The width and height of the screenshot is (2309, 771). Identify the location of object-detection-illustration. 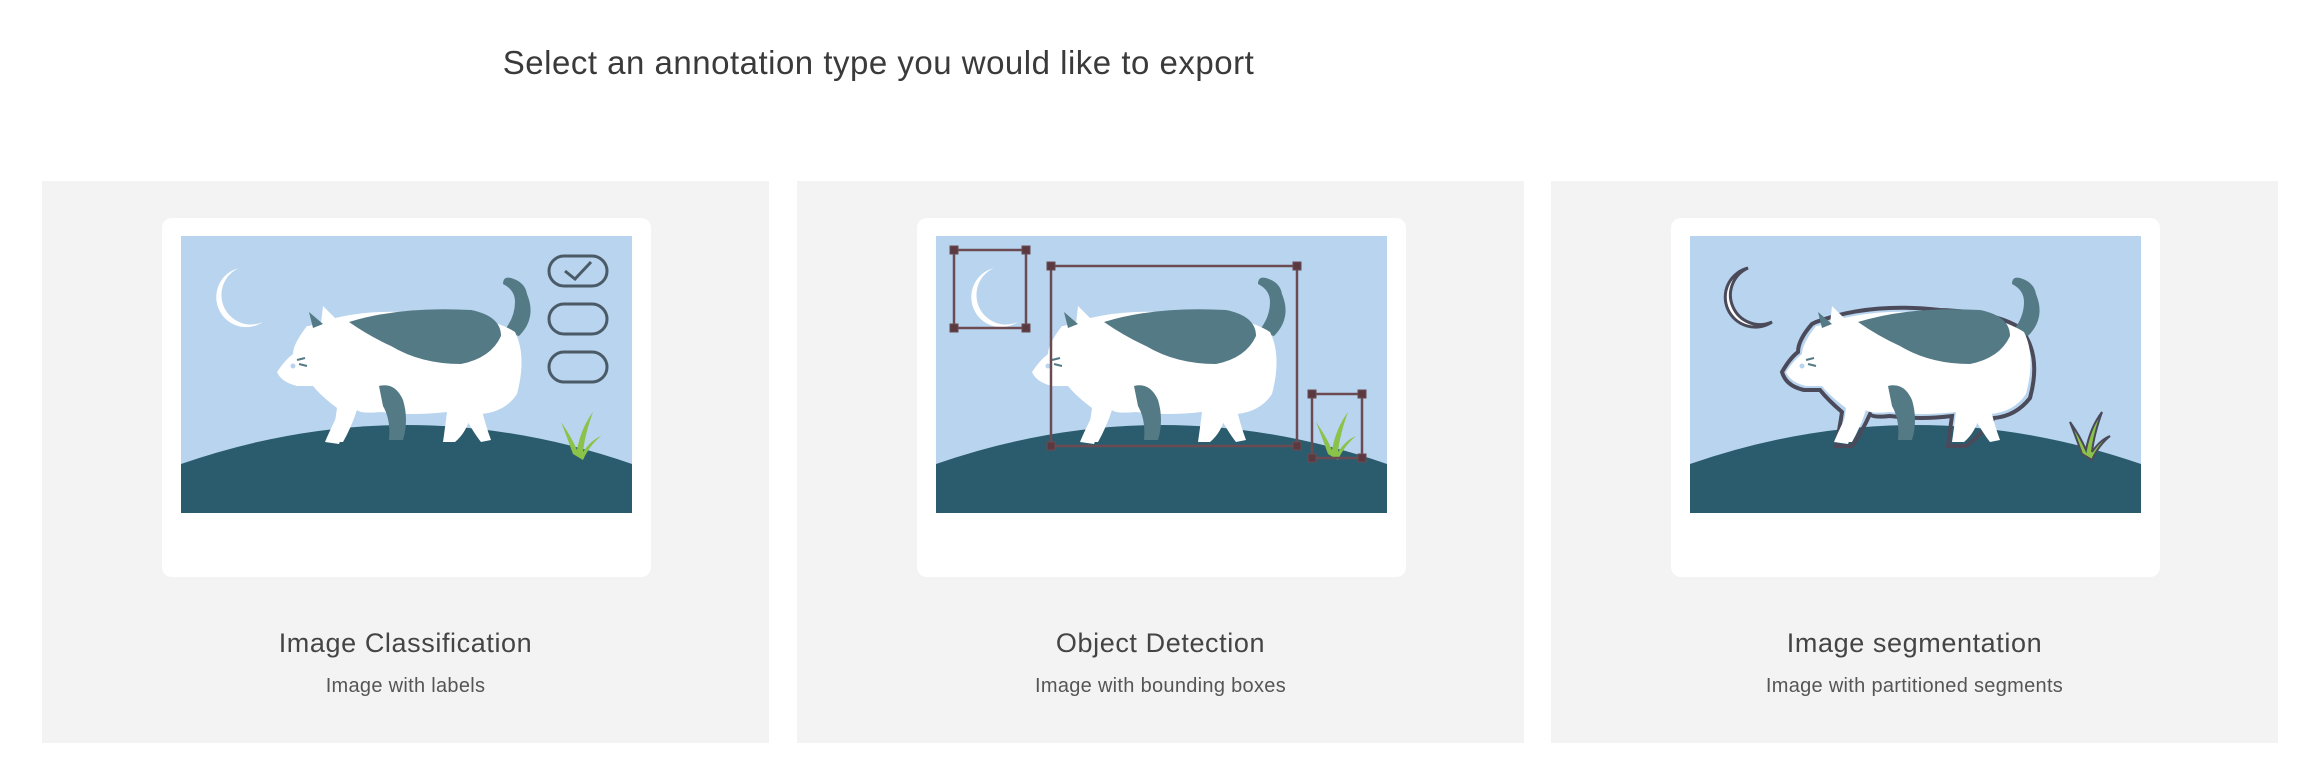
(1161, 397).